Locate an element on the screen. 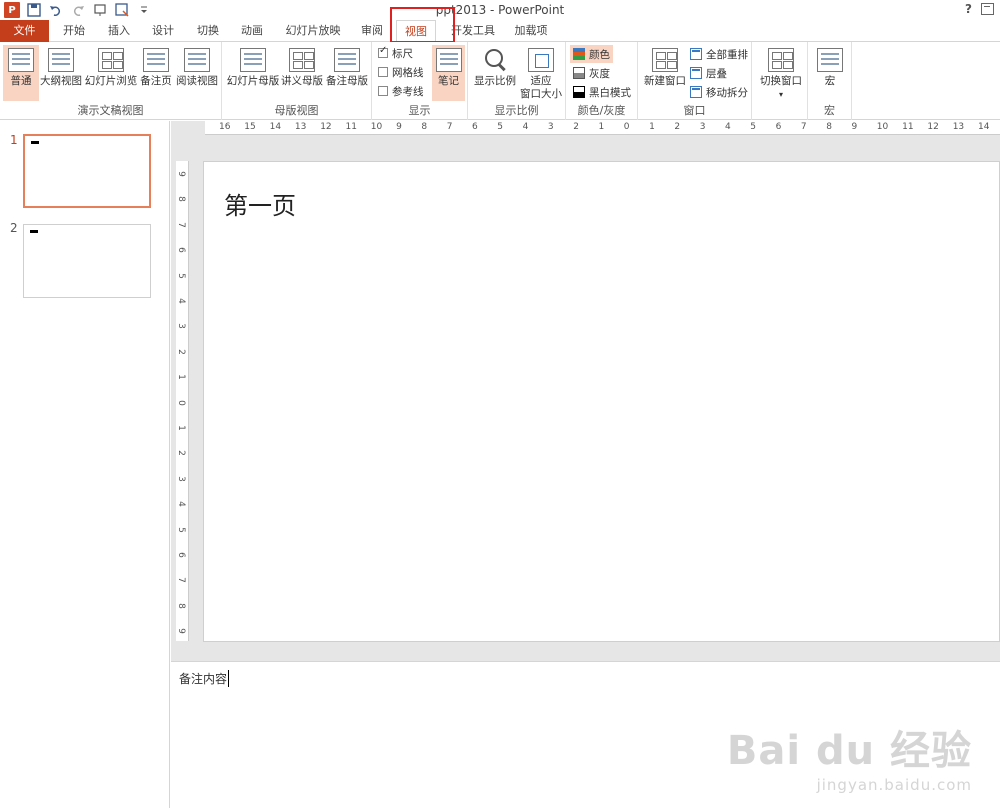 Image resolution: width=1000 pixels, height=808 pixels. arrange-all-option: 全部重排 is located at coordinates (719, 54).